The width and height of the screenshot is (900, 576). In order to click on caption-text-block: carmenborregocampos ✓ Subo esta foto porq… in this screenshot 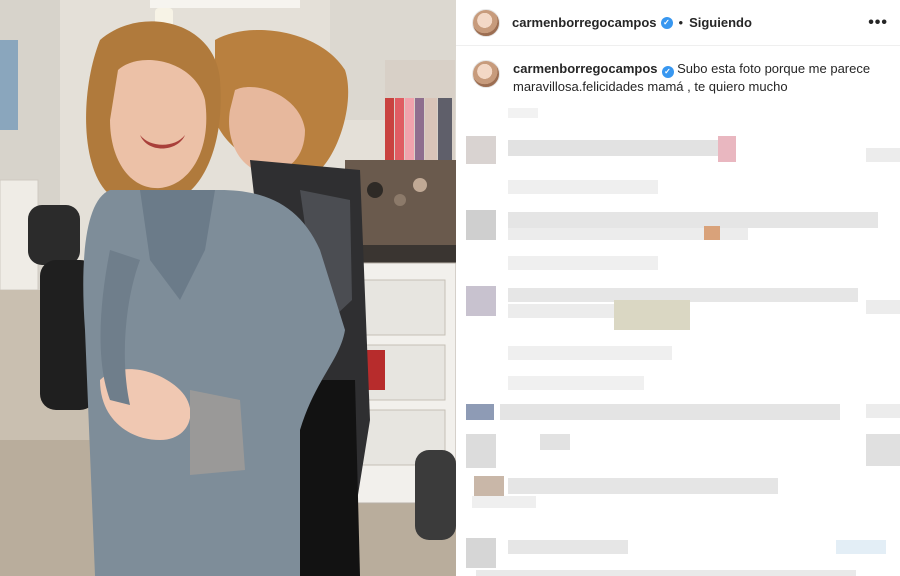, I will do `click(697, 77)`.